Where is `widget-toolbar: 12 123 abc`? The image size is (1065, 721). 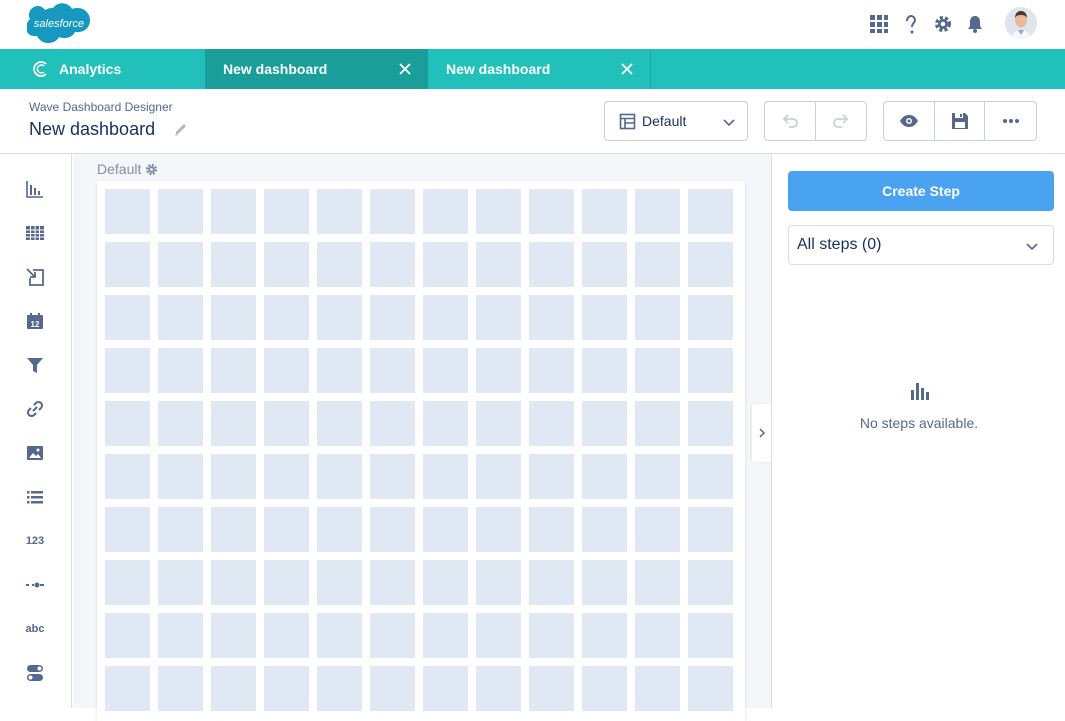
widget-toolbar: 12 123 abc is located at coordinates (36, 431).